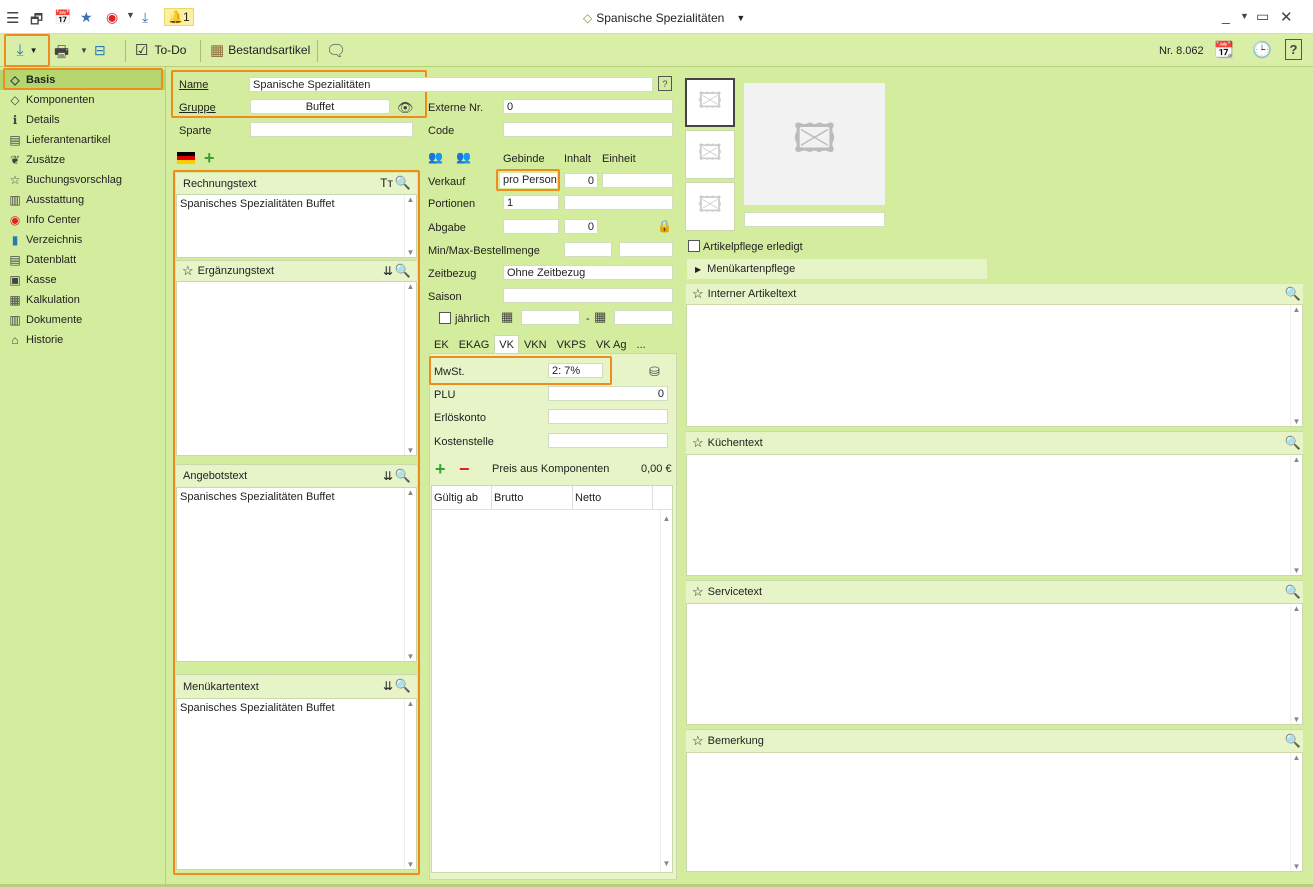  I want to click on sidebar-item-dokumente: ▥ Dokumente, so click(82, 320).